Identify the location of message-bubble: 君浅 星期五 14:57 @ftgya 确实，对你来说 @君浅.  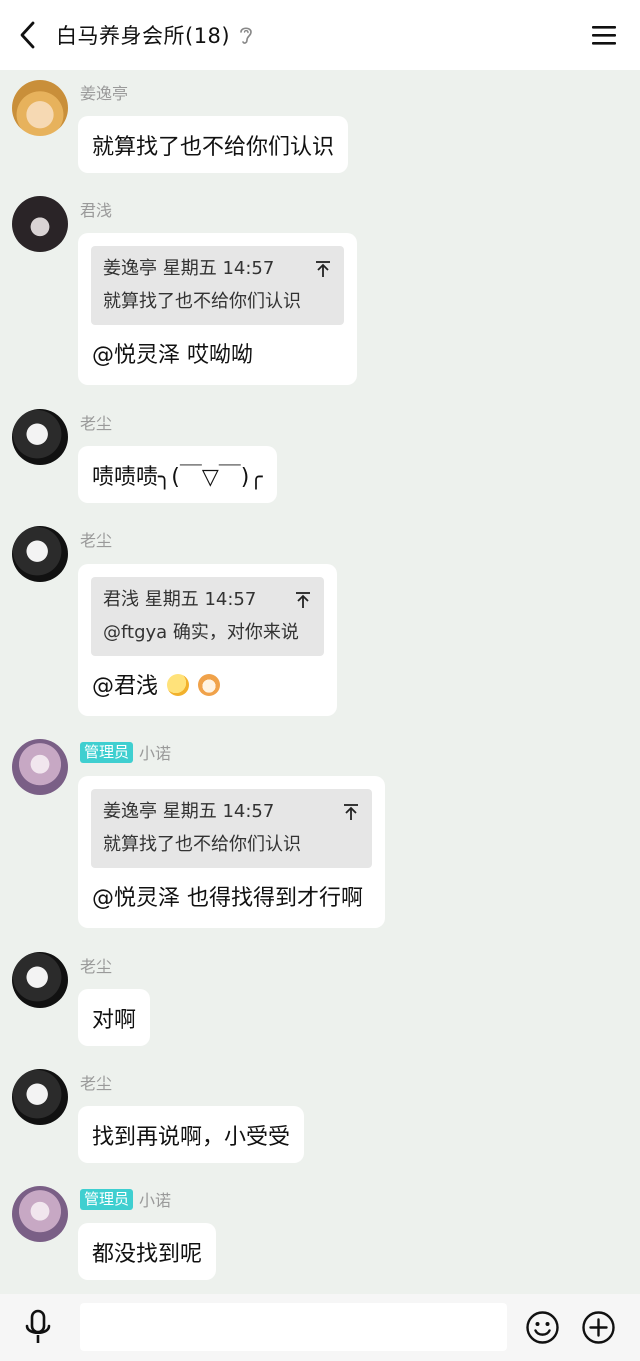
(207, 640).